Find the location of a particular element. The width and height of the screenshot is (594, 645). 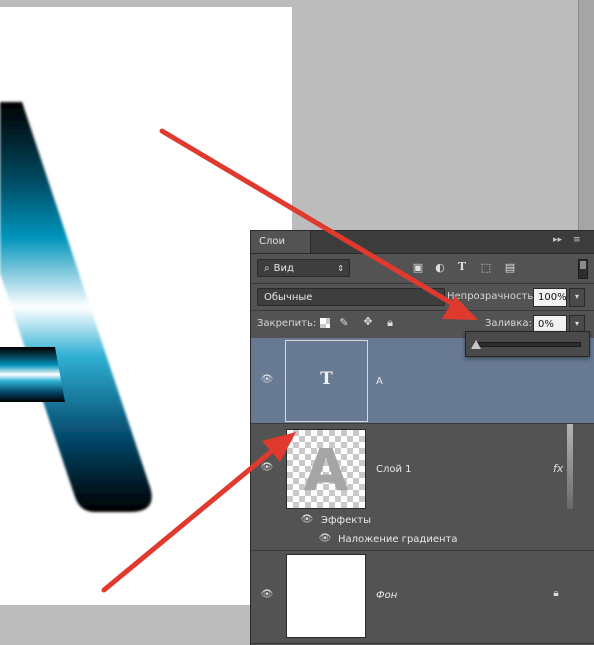

shape-icon: ⬚ is located at coordinates (486, 267).